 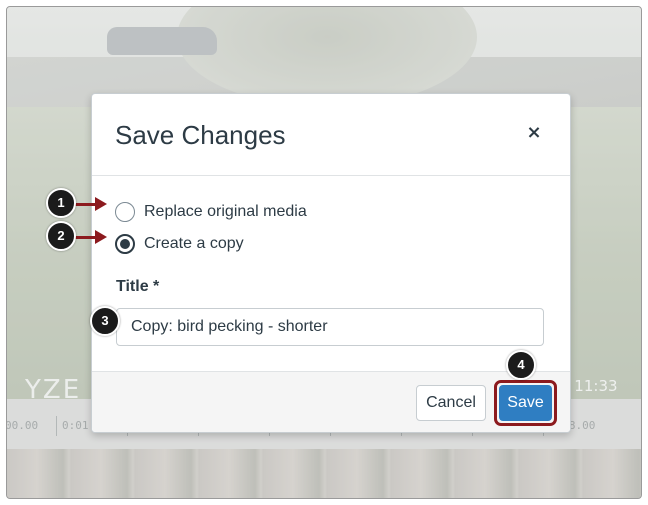 What do you see at coordinates (521, 365) in the screenshot?
I see `callout-badge-4: 4` at bounding box center [521, 365].